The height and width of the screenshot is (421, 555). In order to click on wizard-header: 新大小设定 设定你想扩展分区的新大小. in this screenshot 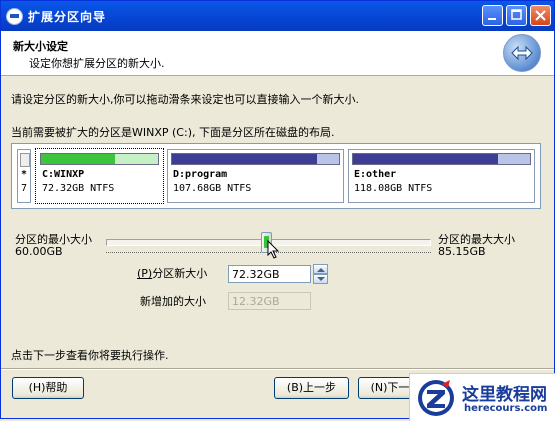, I will do `click(277, 53)`.